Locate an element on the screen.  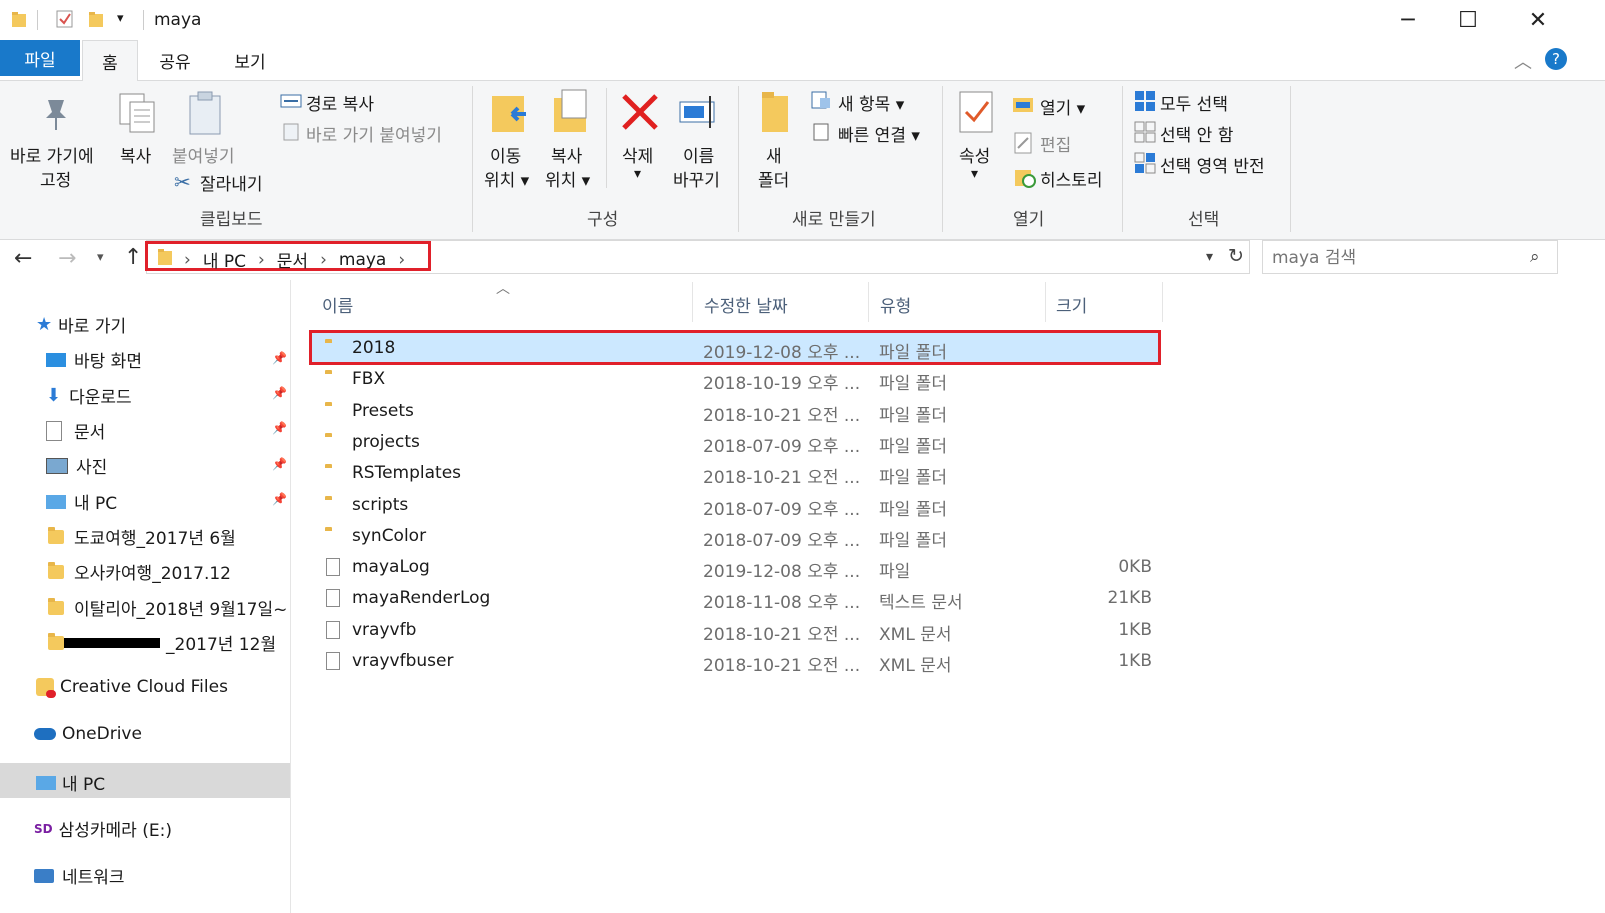
star-icon: ★ is located at coordinates (44, 324).